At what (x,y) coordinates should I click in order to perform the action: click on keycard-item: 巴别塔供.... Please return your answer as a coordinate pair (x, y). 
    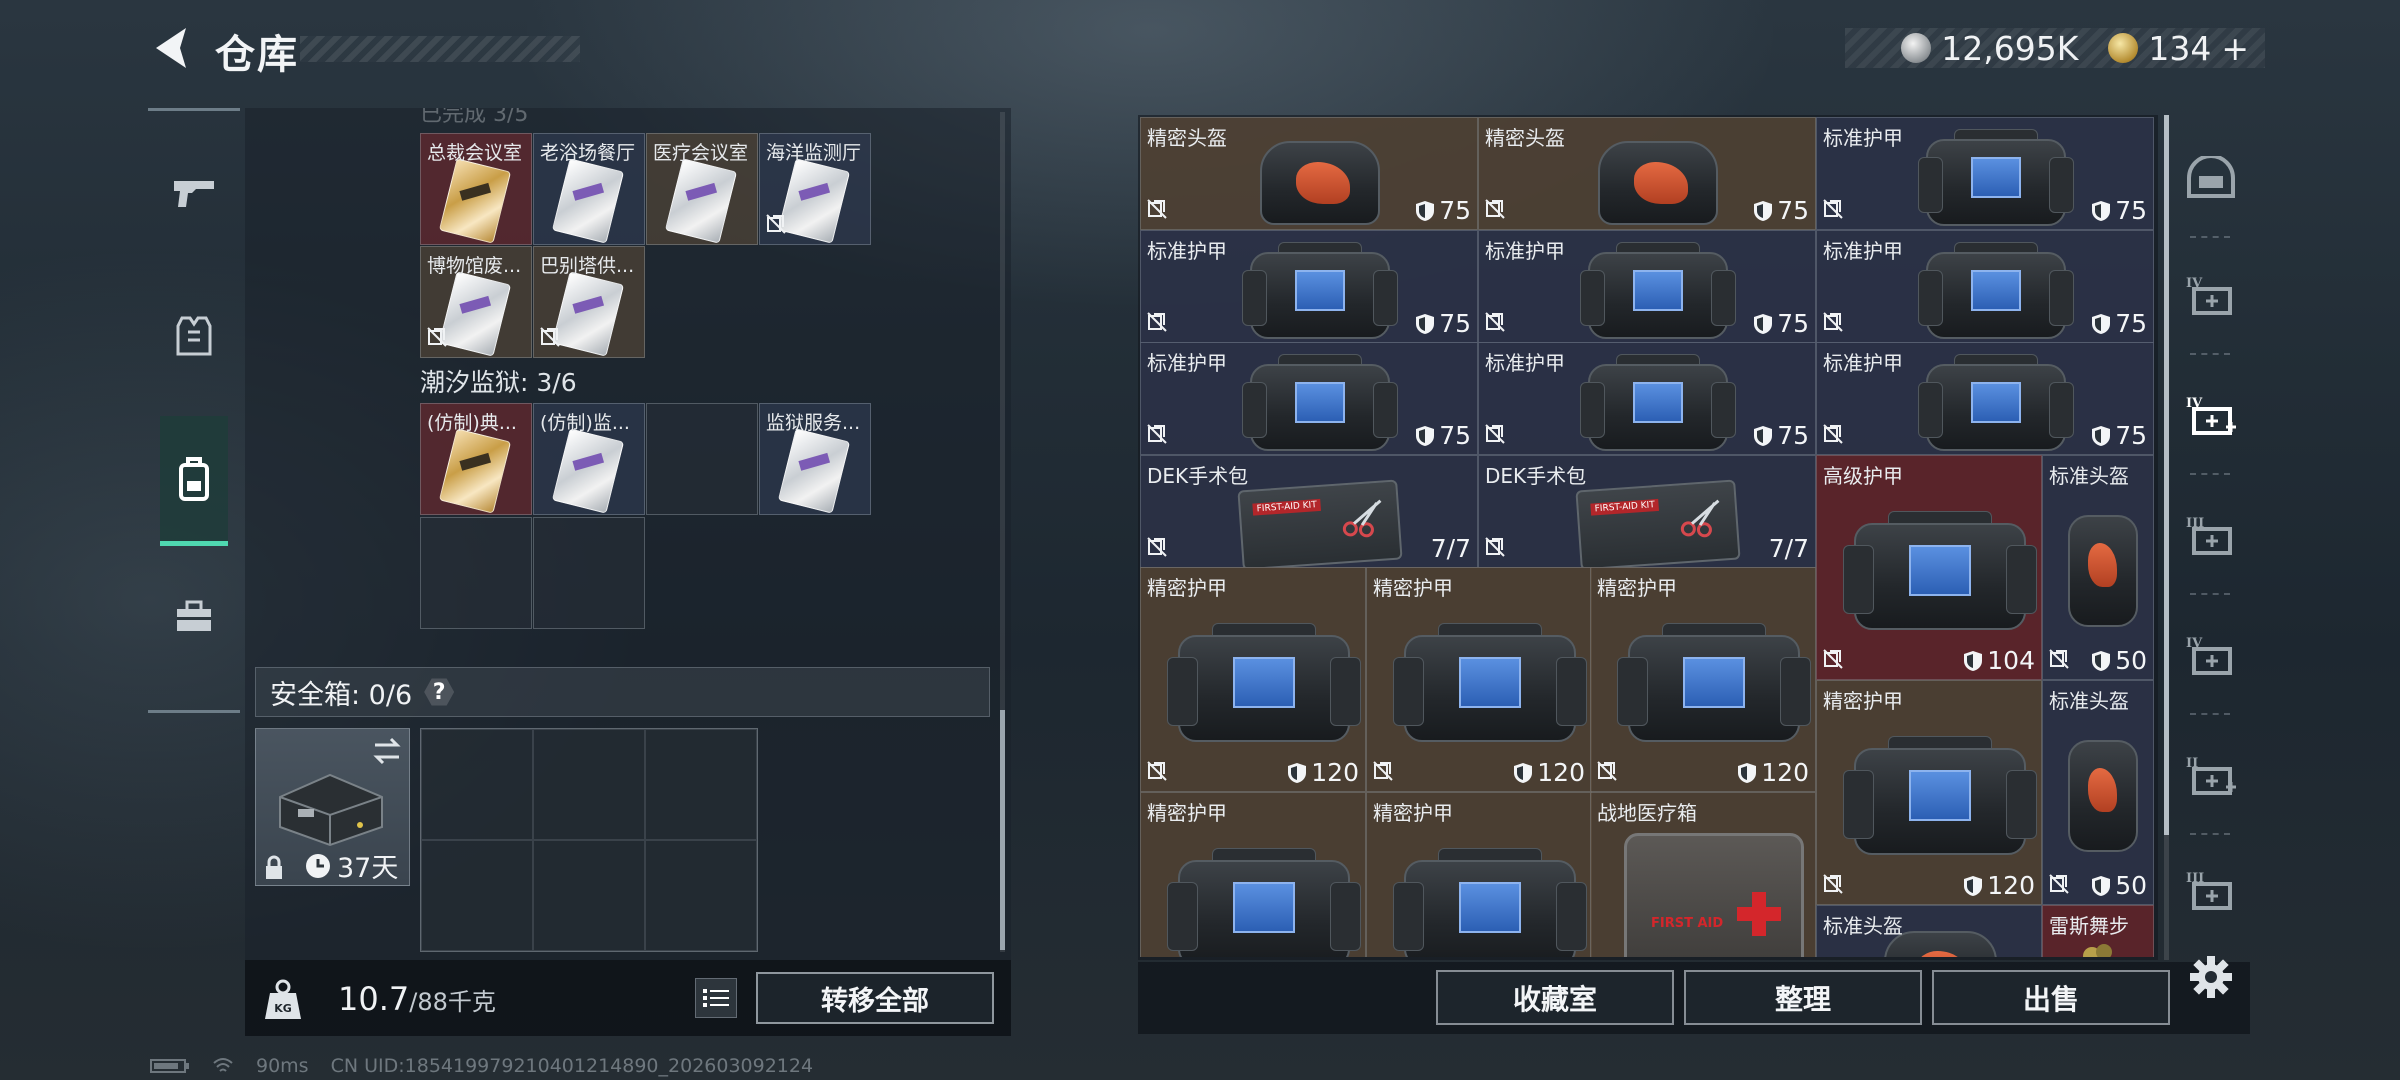
    Looking at the image, I should click on (589, 302).